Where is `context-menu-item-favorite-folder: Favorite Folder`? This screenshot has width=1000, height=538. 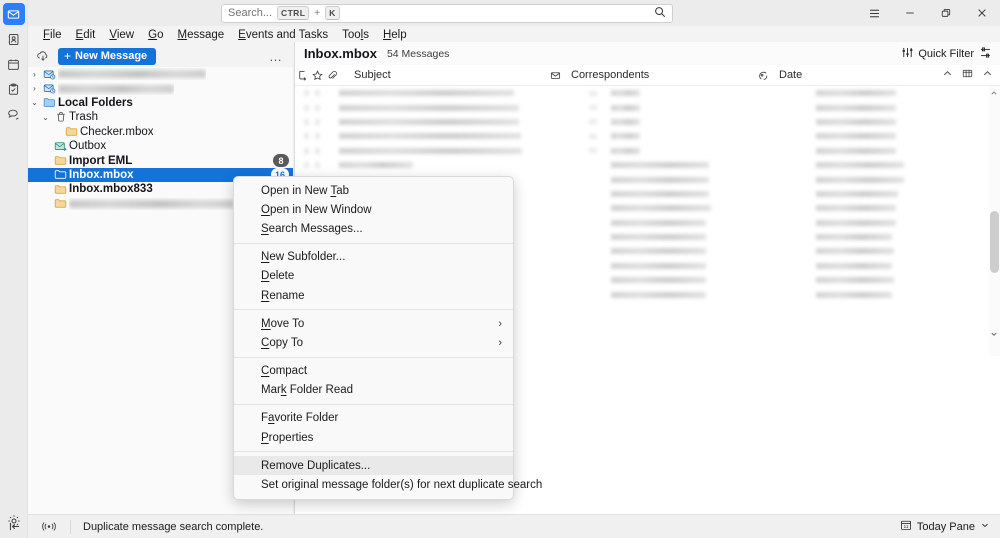 context-menu-item-favorite-folder: Favorite Folder is located at coordinates (373, 418).